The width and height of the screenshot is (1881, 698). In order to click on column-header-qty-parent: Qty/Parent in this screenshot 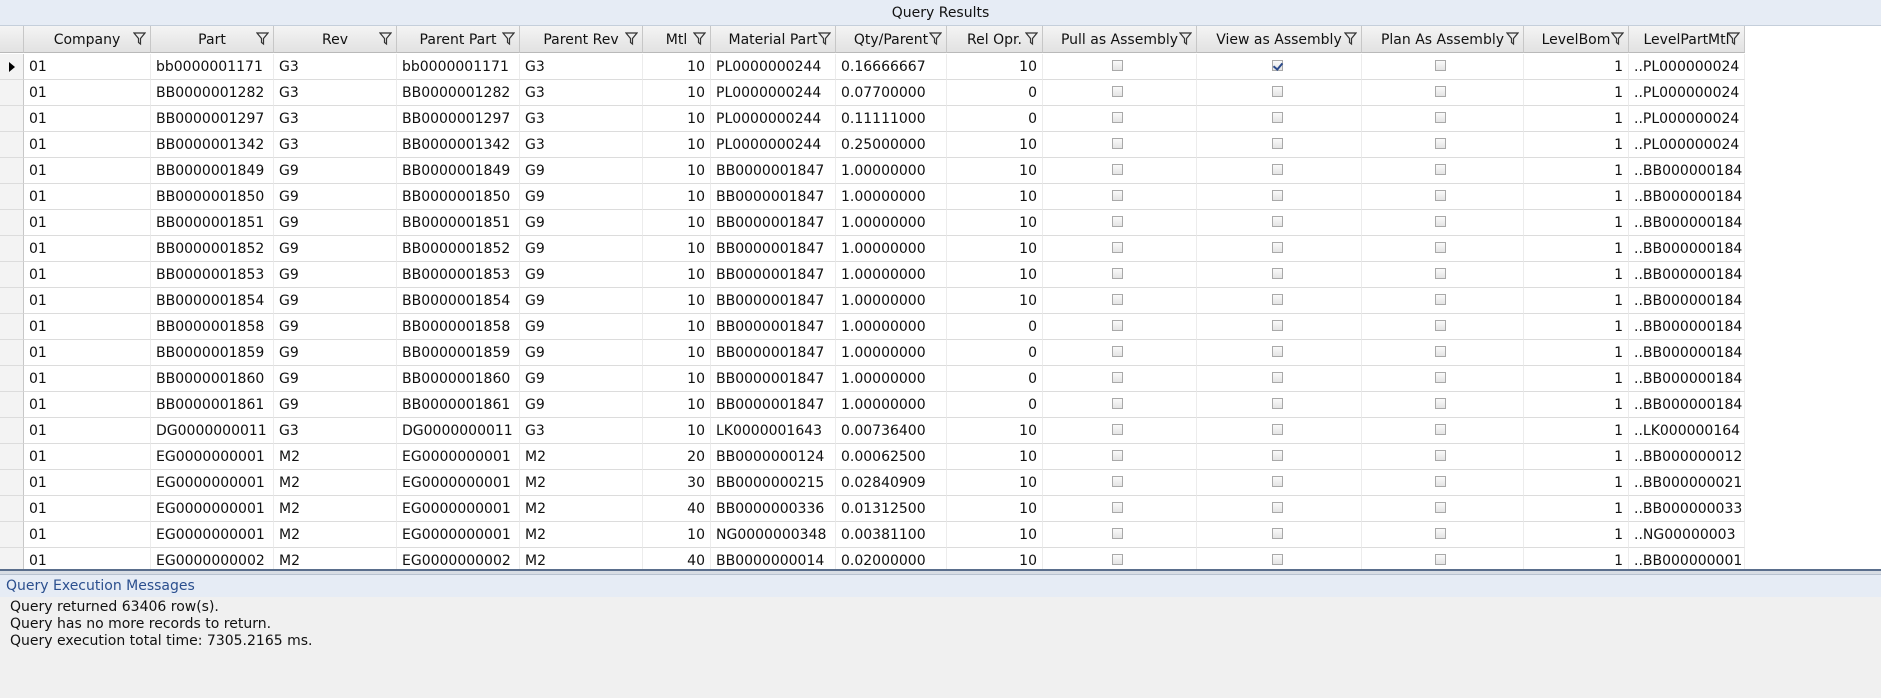, I will do `click(891, 39)`.